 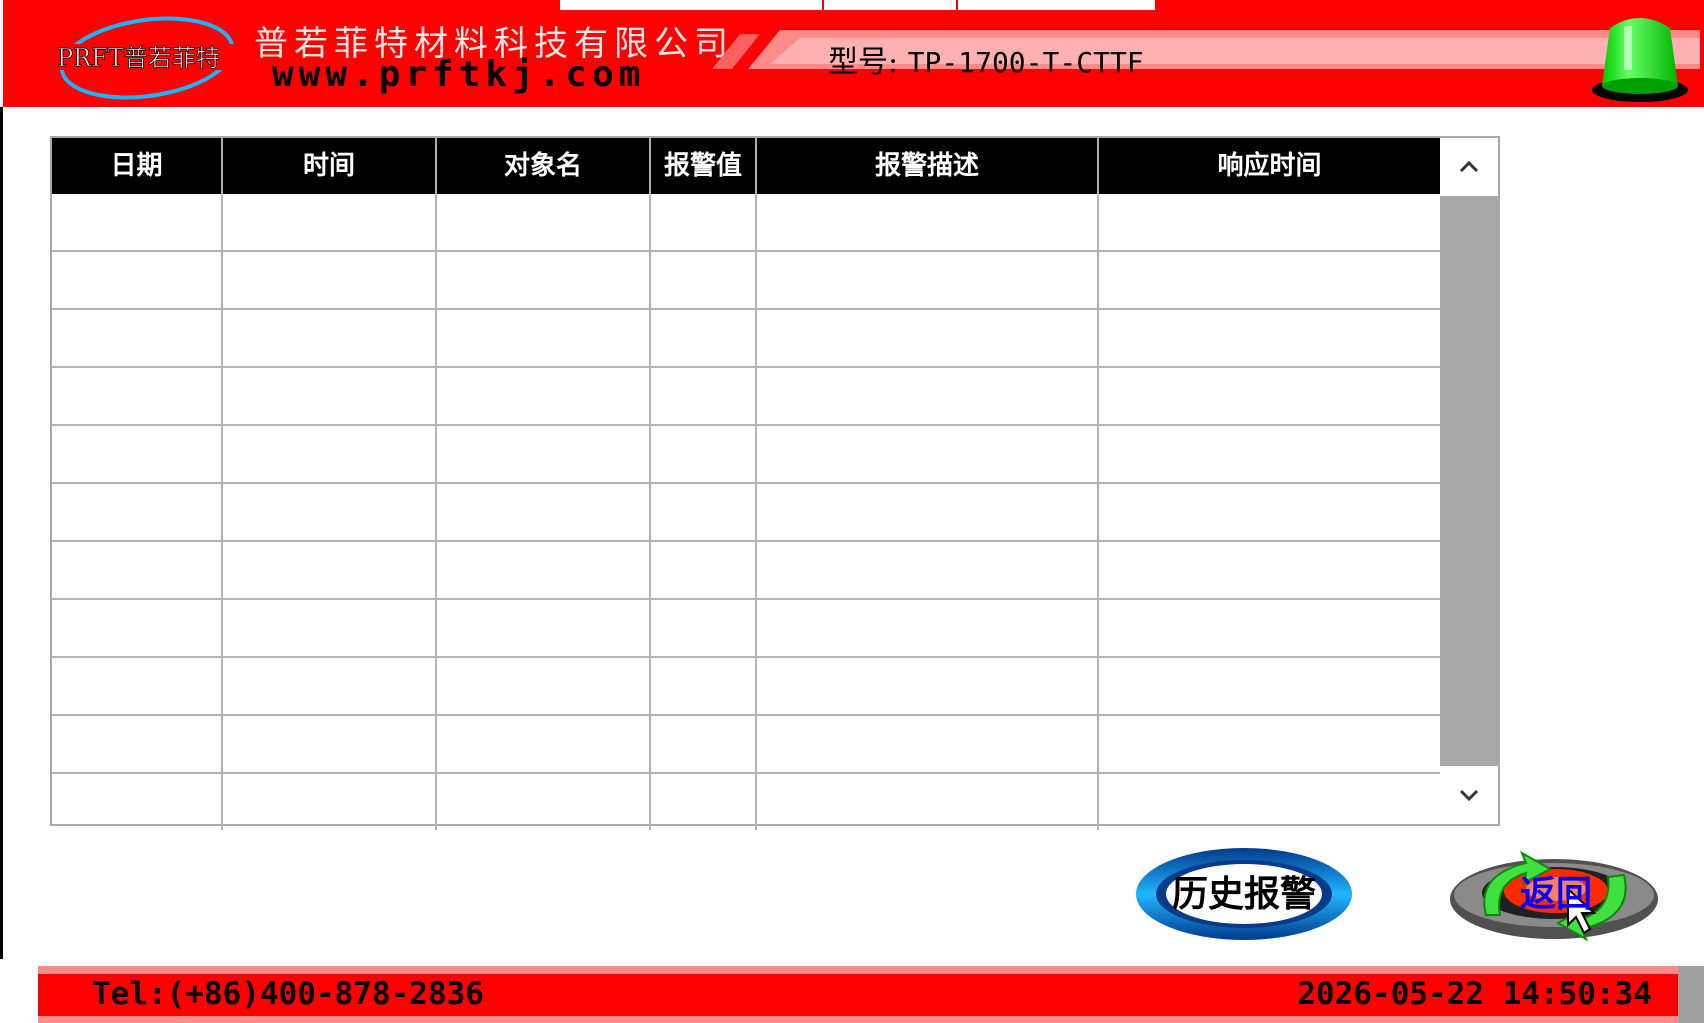 What do you see at coordinates (1269, 166) in the screenshot?
I see `column-header-response-time: 响应时间` at bounding box center [1269, 166].